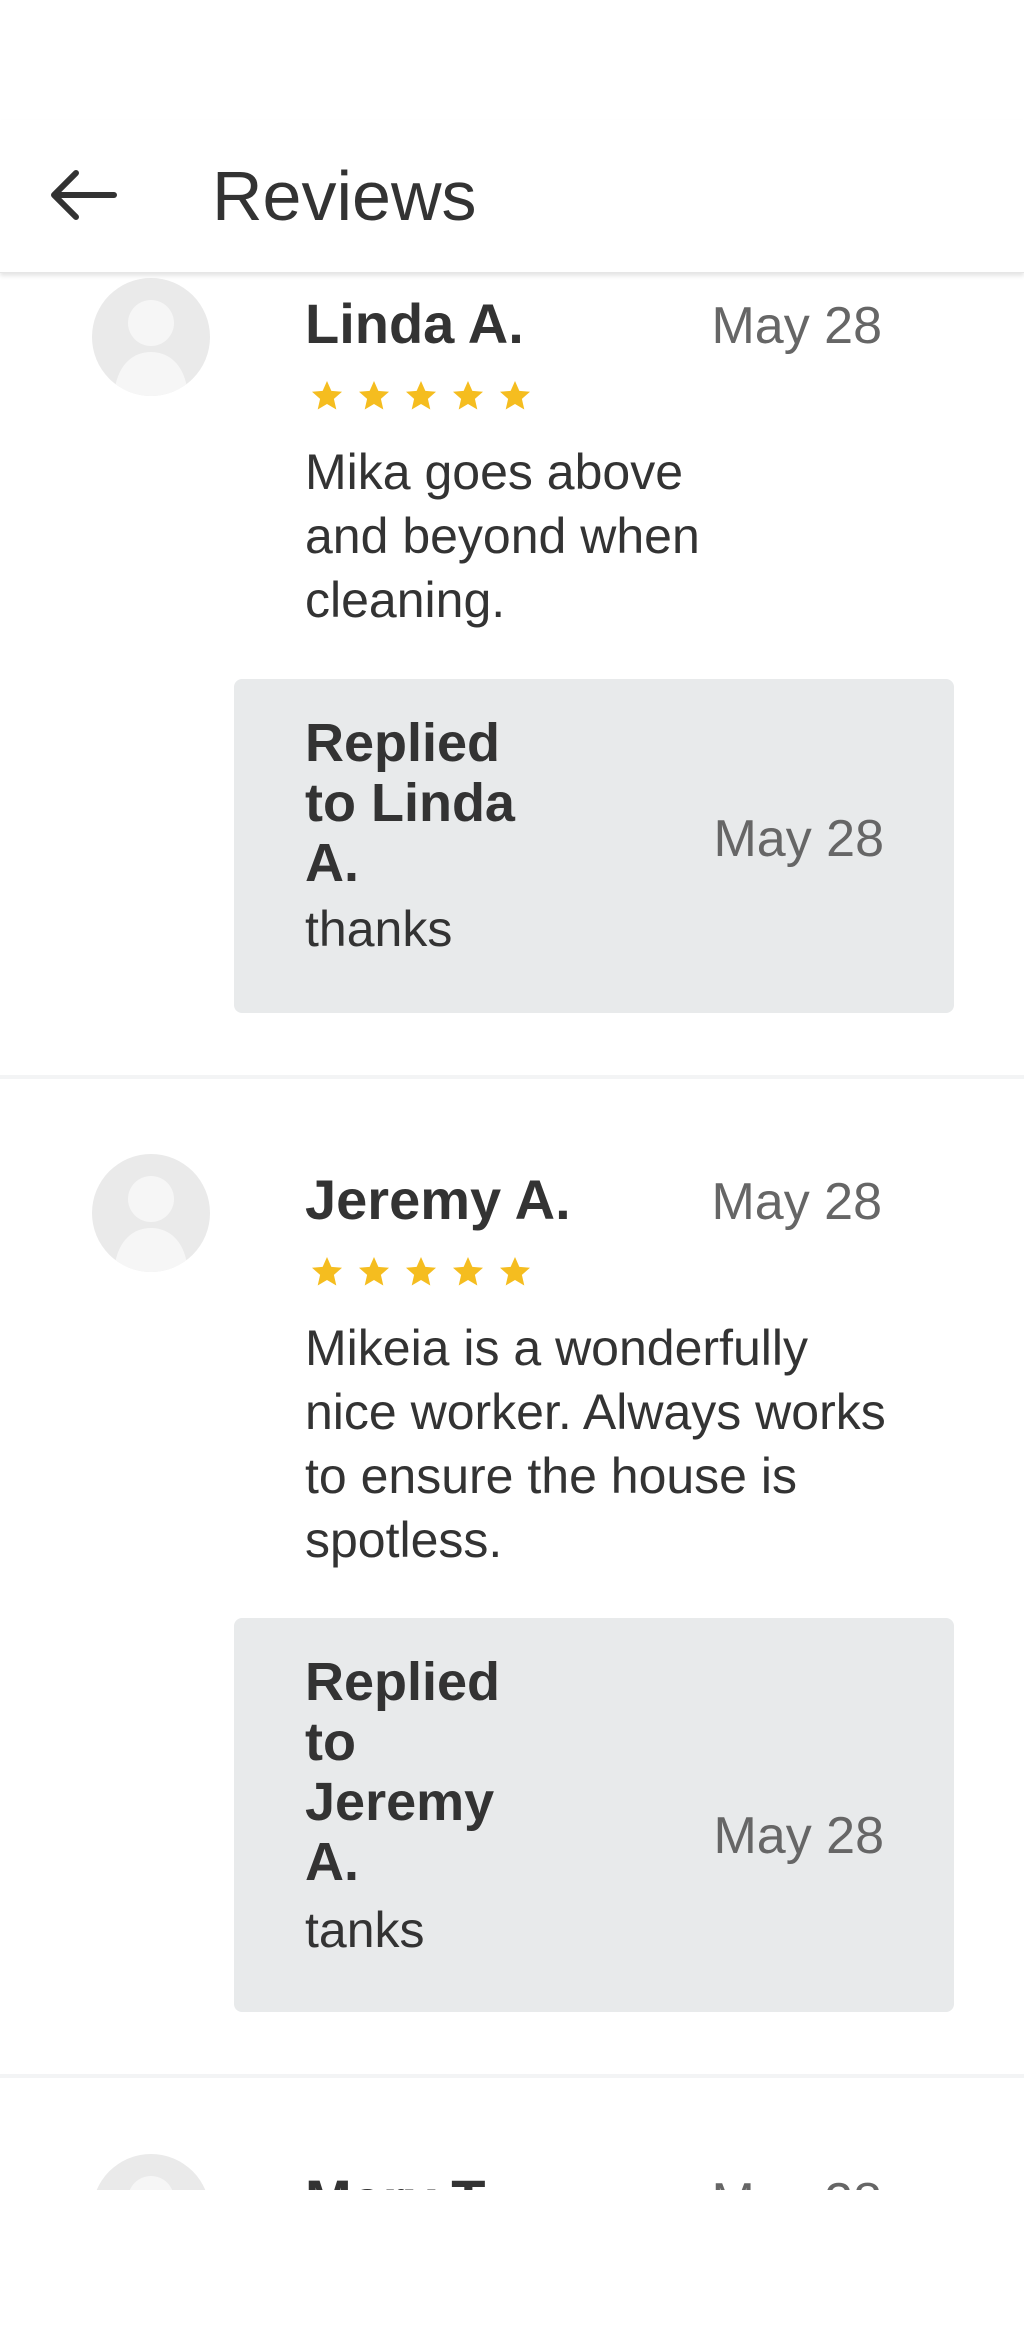  I want to click on reply-text: tanks, so click(365, 1930).